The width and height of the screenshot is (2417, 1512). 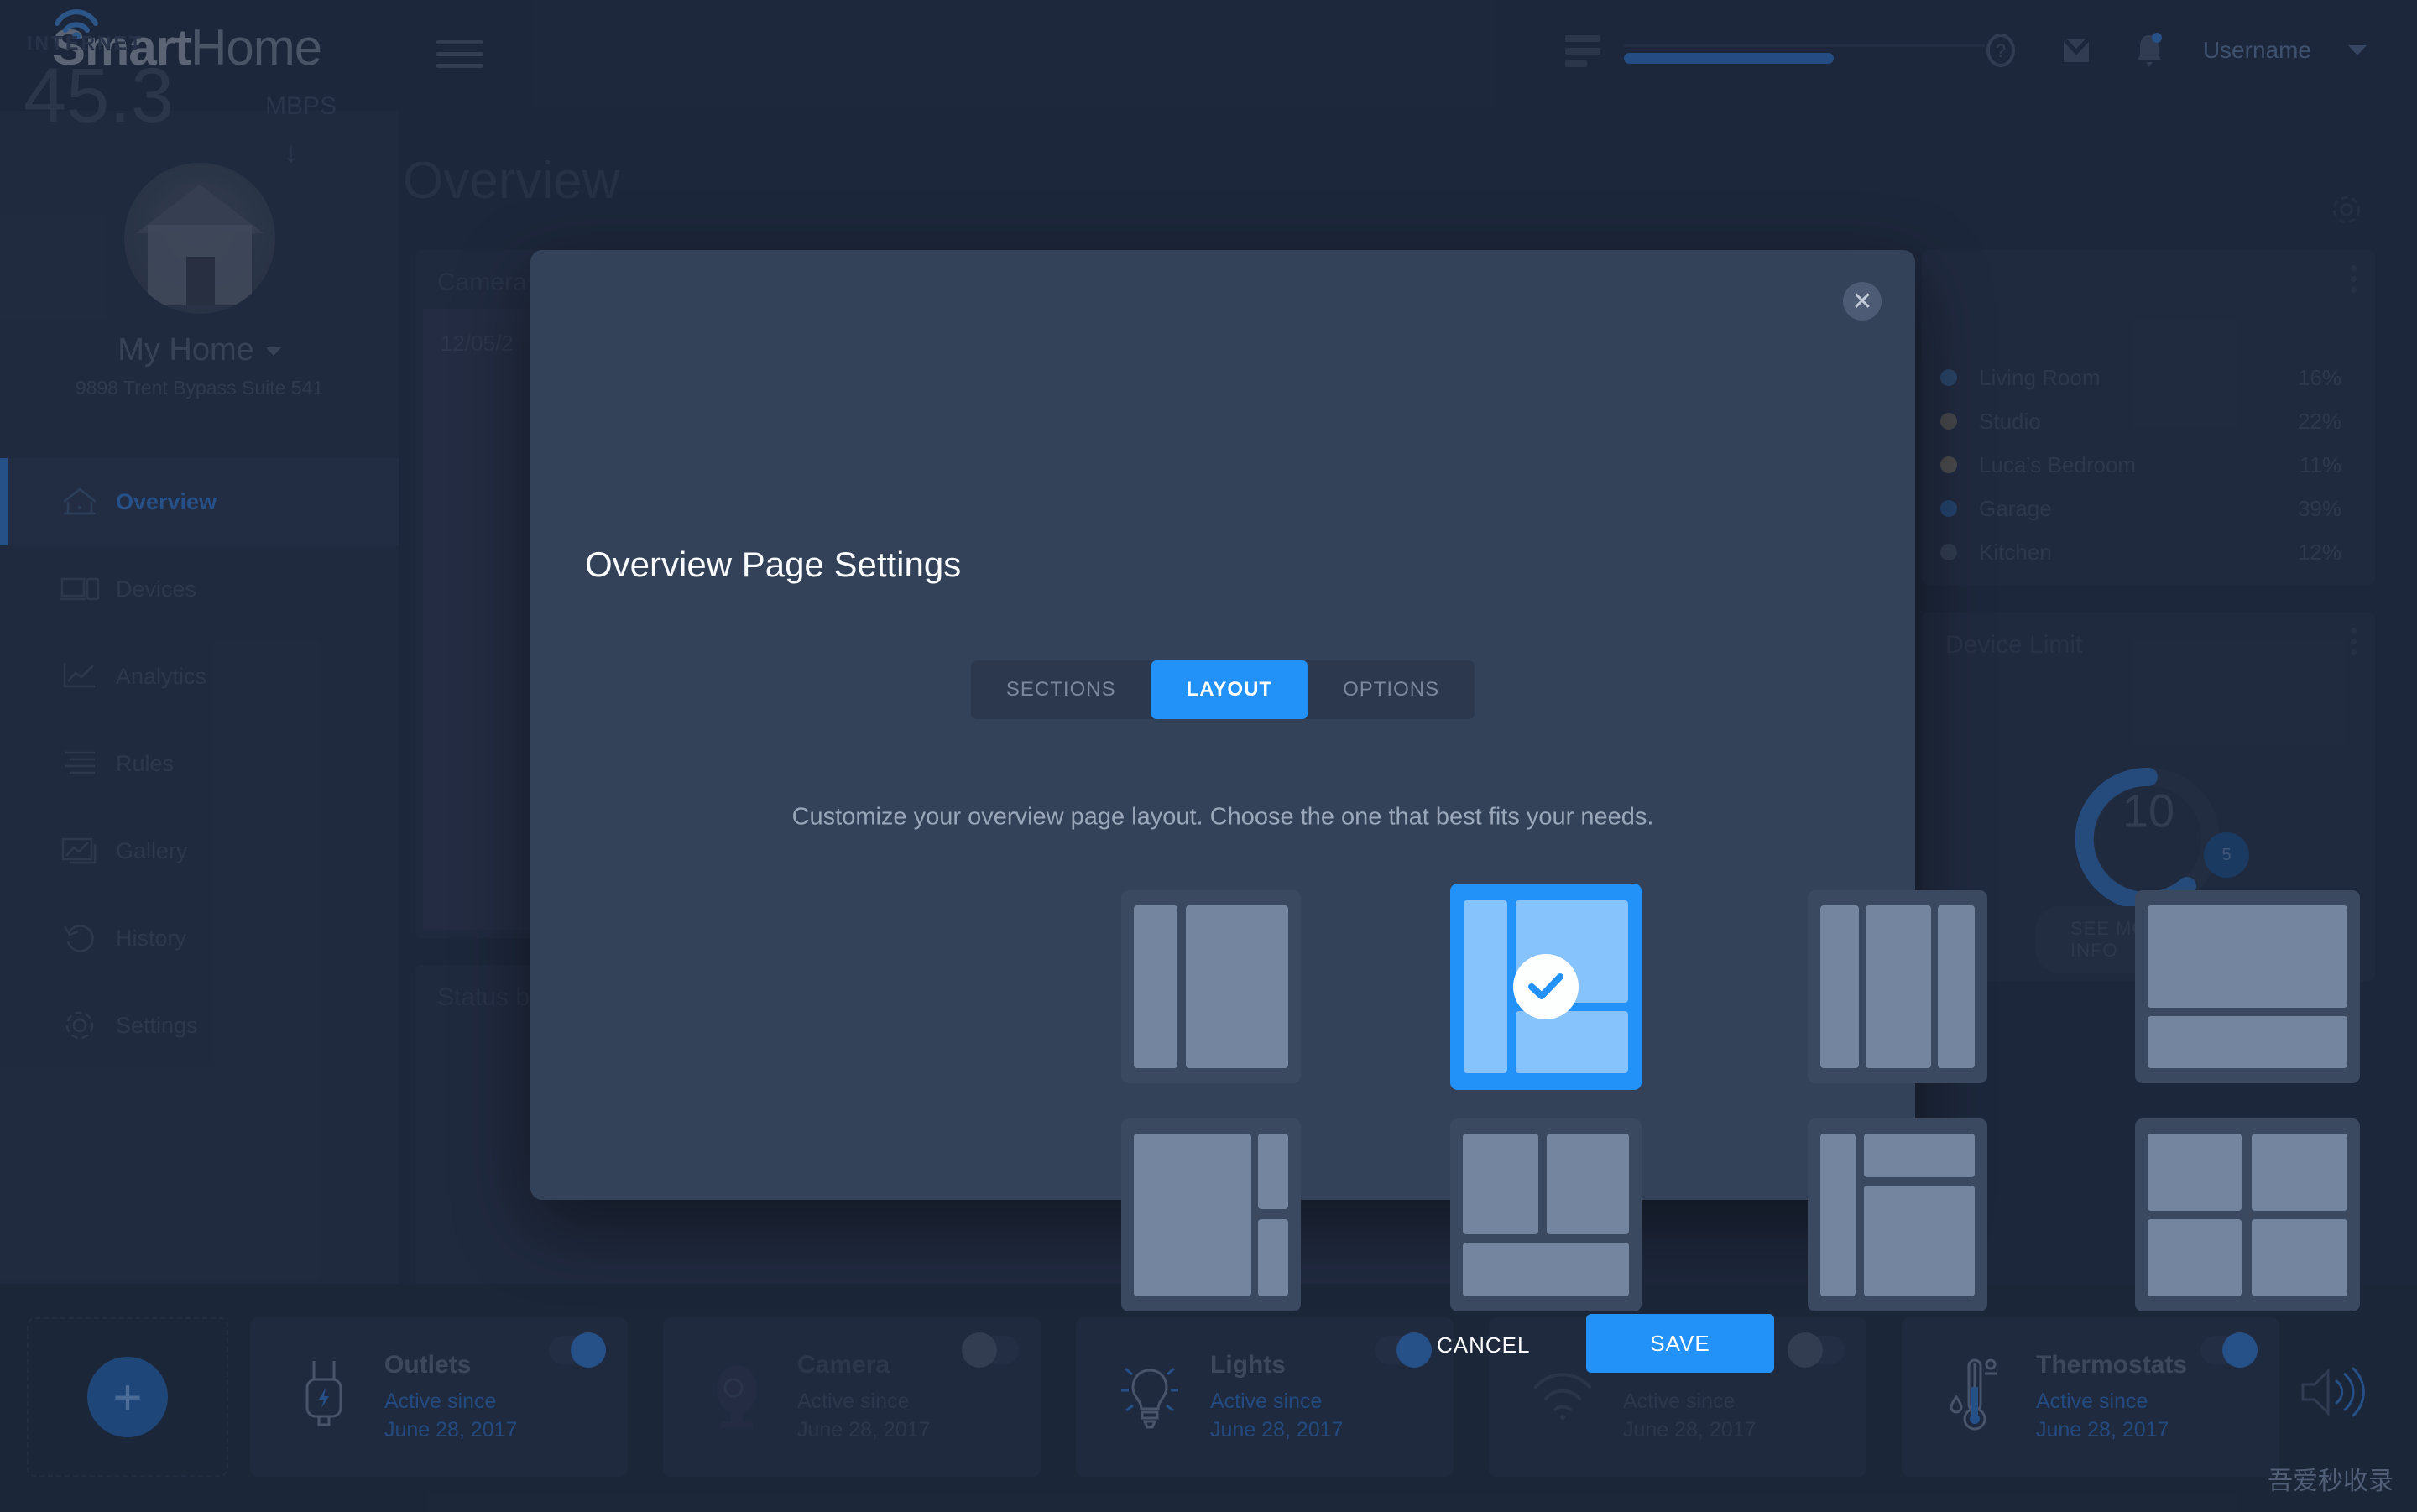 What do you see at coordinates (1546, 1214) in the screenshot?
I see `layout-option-two-top-one-bottom` at bounding box center [1546, 1214].